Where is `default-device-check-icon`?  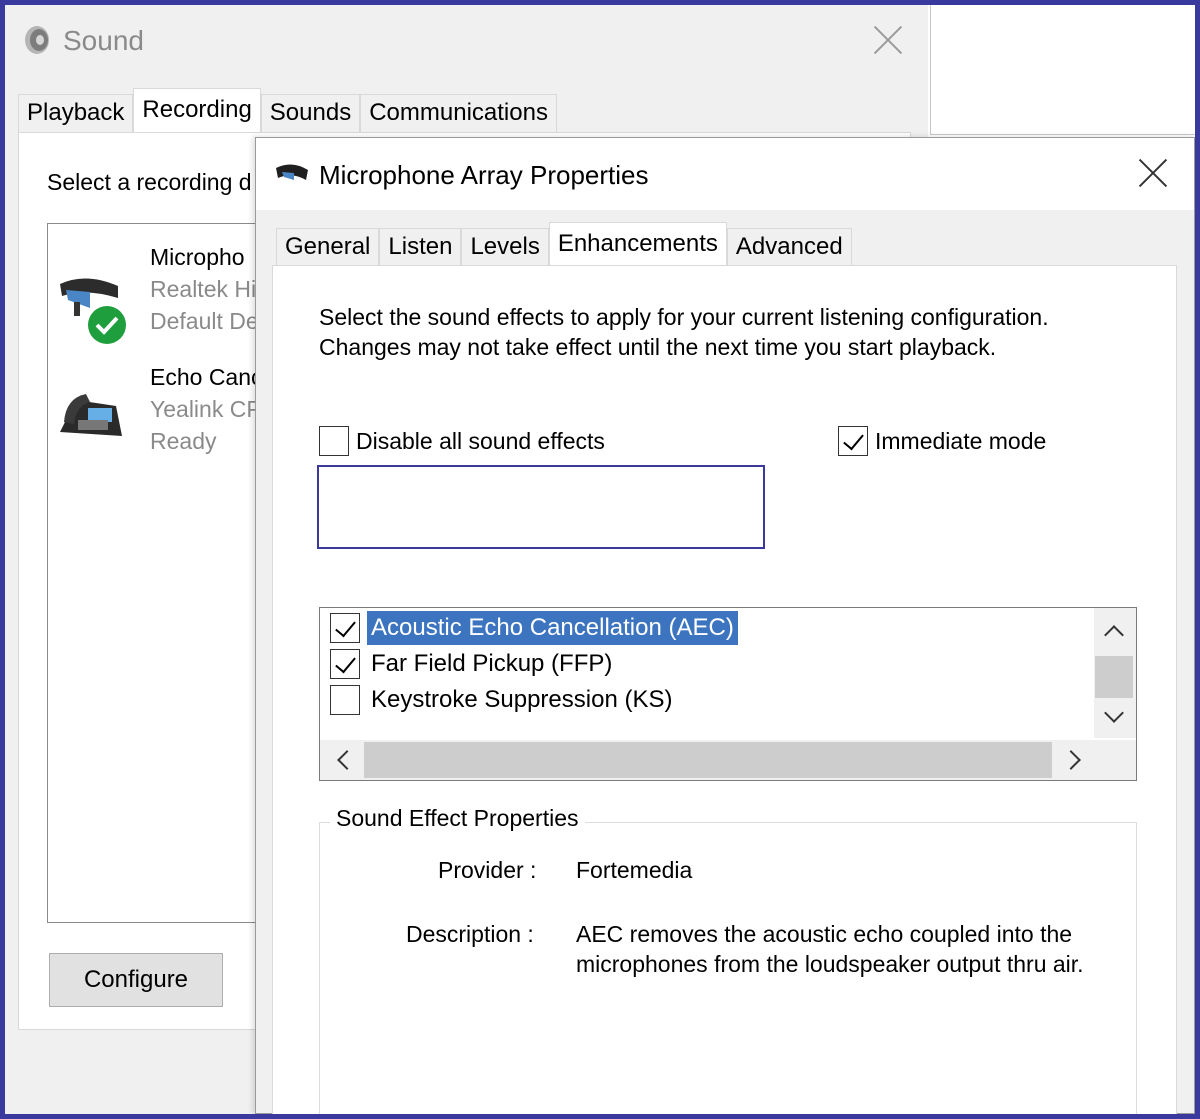
default-device-check-icon is located at coordinates (107, 325).